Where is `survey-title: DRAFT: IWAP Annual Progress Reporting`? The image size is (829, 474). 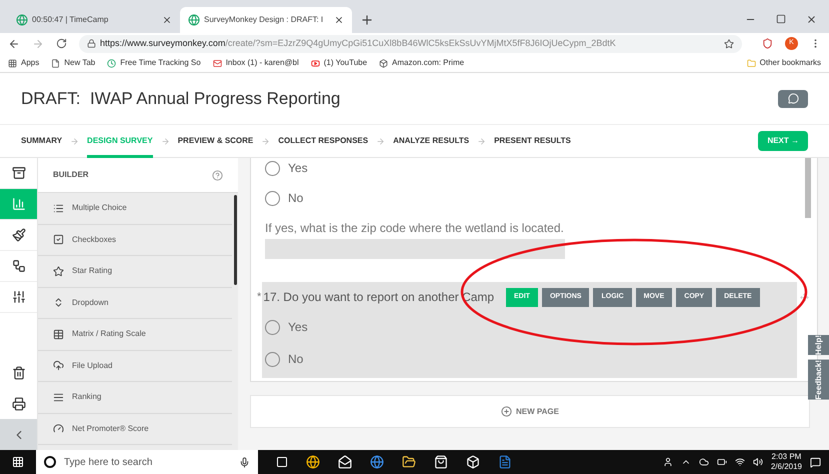
survey-title: DRAFT: IWAP Annual Progress Reporting is located at coordinates (181, 99).